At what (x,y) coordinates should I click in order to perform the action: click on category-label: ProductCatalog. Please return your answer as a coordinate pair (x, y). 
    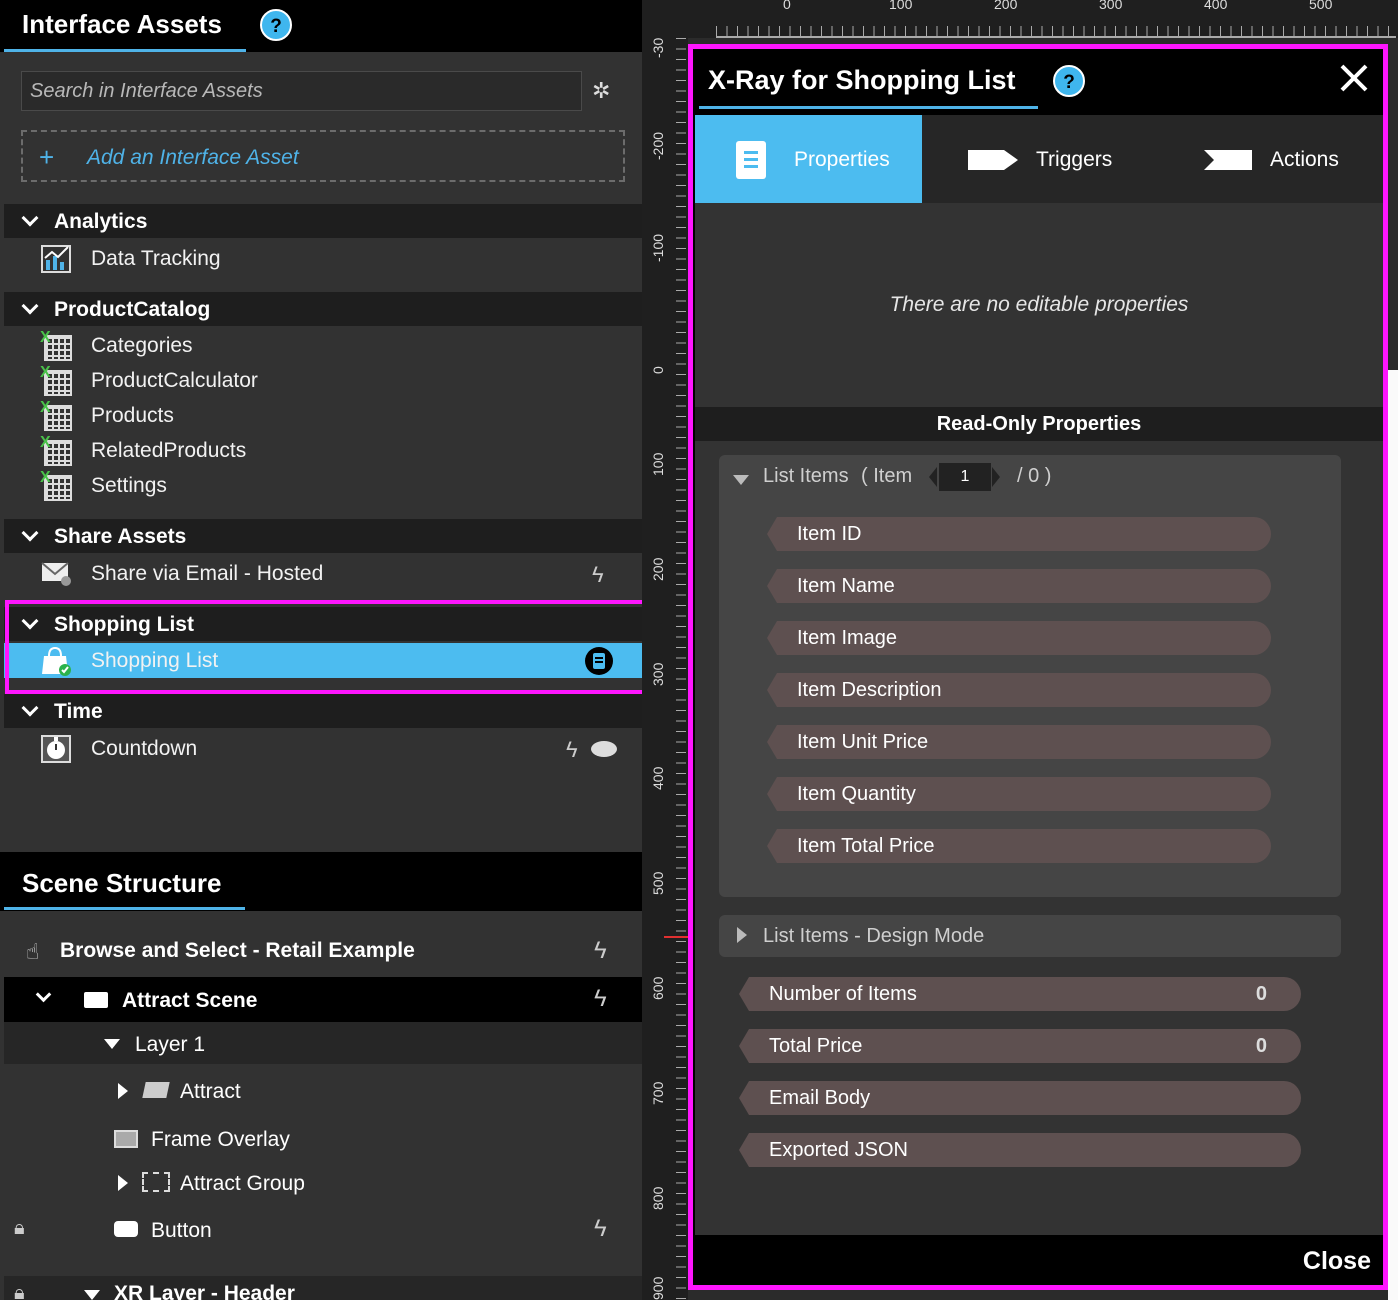
    Looking at the image, I should click on (132, 309).